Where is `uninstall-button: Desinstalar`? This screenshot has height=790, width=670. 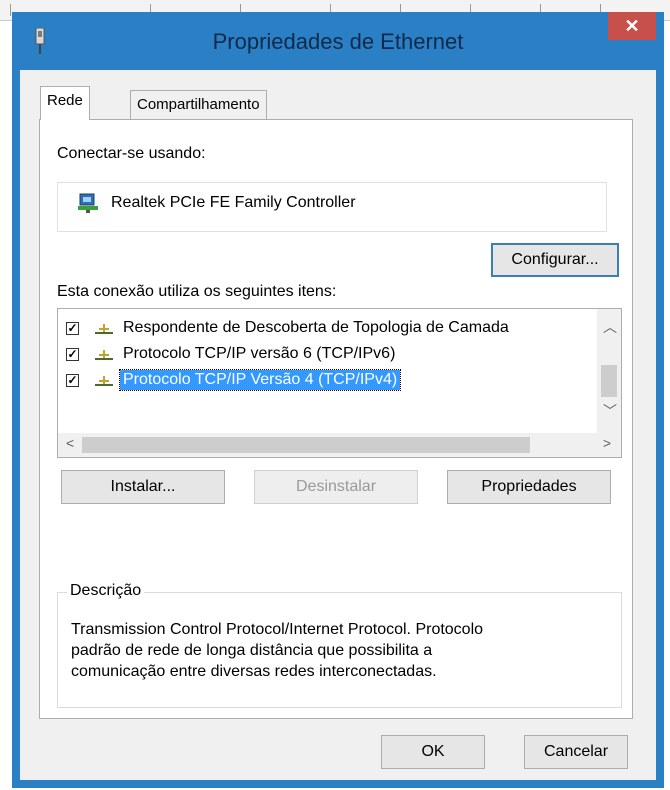
uninstall-button: Desinstalar is located at coordinates (336, 487).